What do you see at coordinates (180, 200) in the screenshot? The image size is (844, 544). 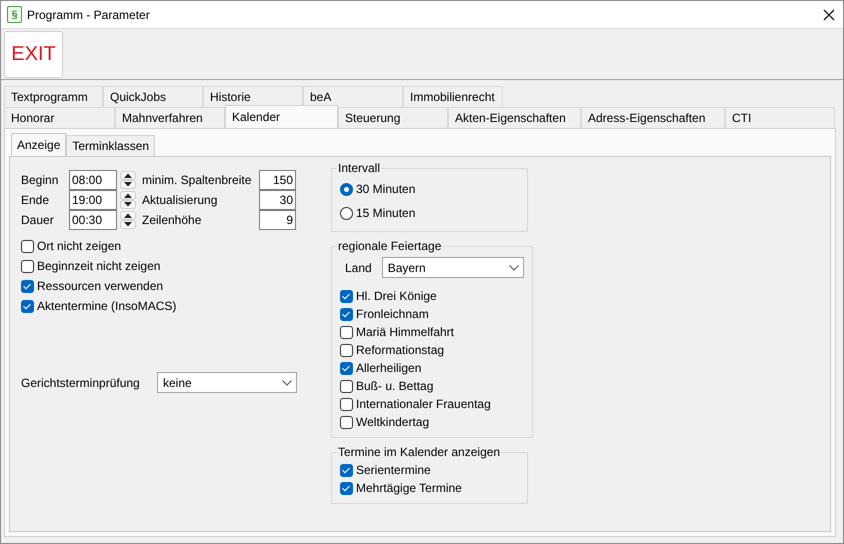 I see `field-label: Aktualisierung` at bounding box center [180, 200].